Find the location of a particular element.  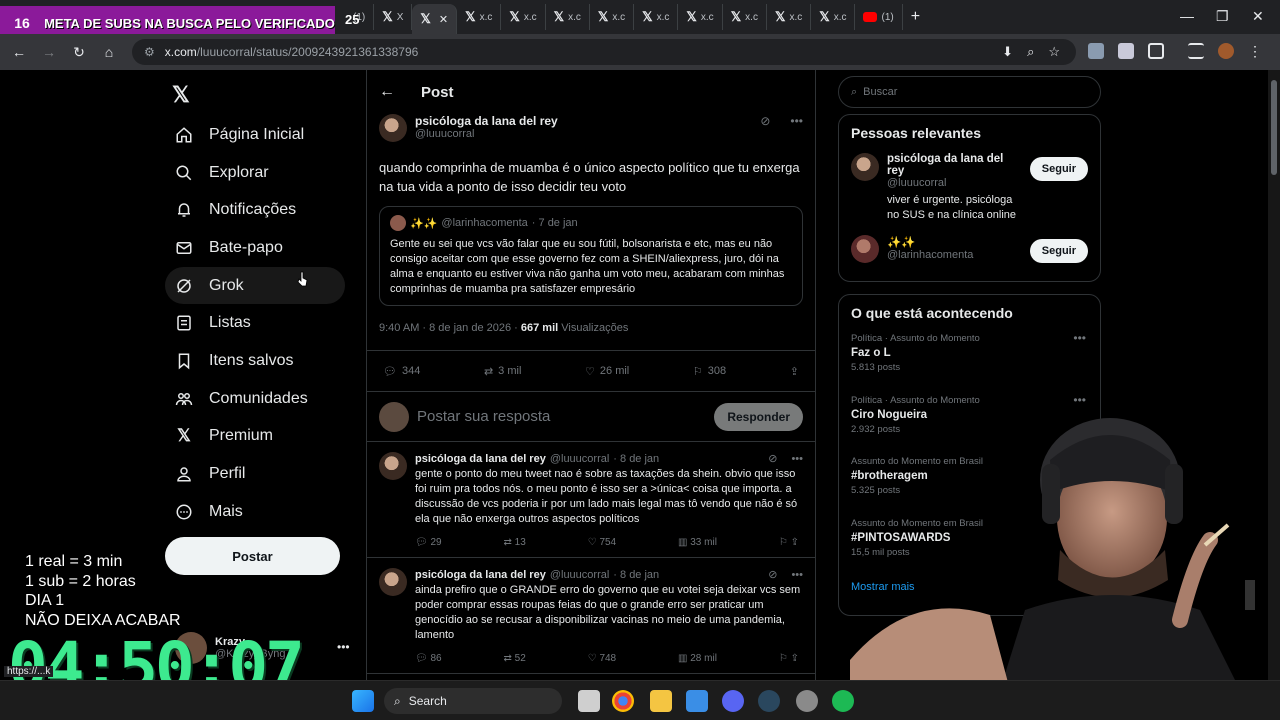

browser-tab: (1) is located at coordinates (879, 17).